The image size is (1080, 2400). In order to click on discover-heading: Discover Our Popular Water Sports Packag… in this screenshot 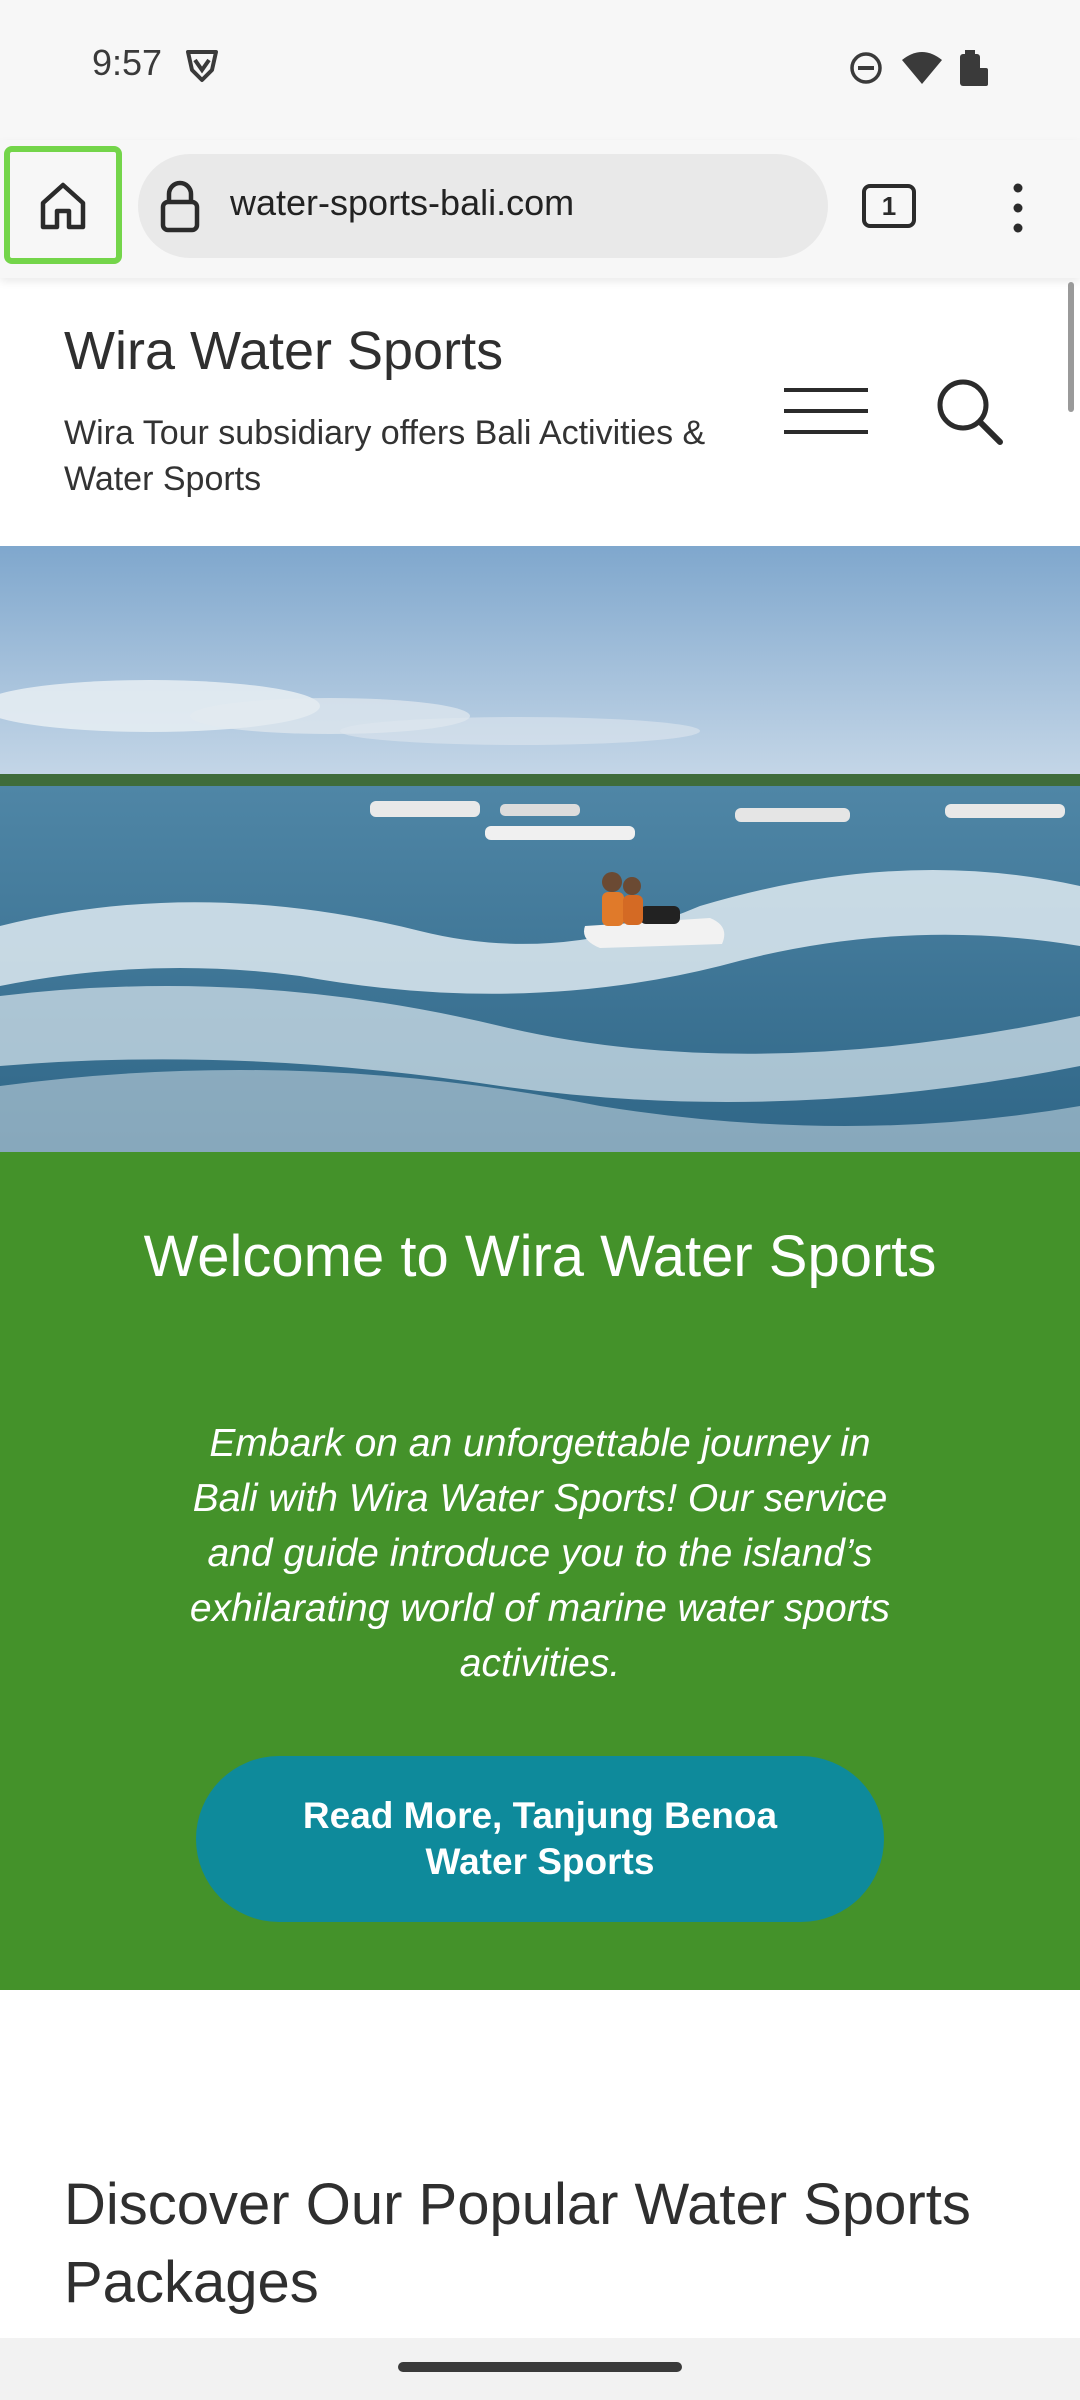, I will do `click(517, 2243)`.